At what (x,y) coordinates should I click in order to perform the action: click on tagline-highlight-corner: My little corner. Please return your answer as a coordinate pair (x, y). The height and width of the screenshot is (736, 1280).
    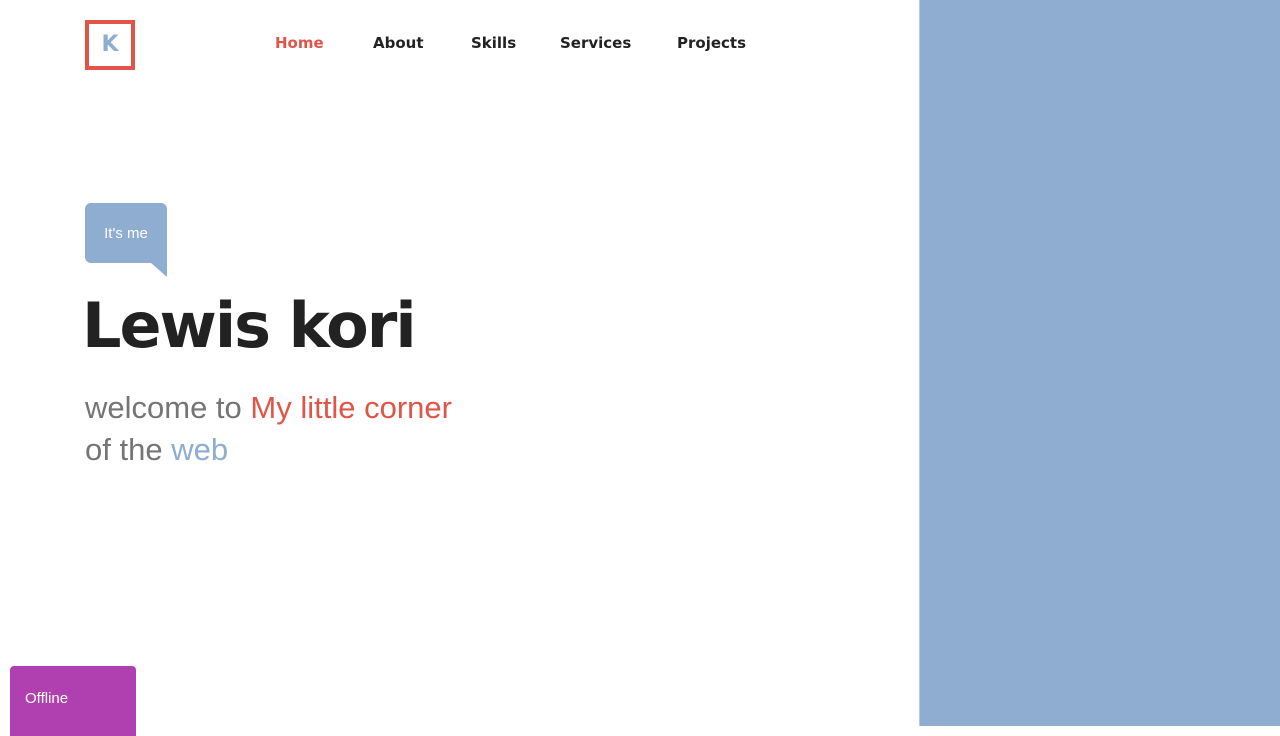
    Looking at the image, I should click on (351, 407).